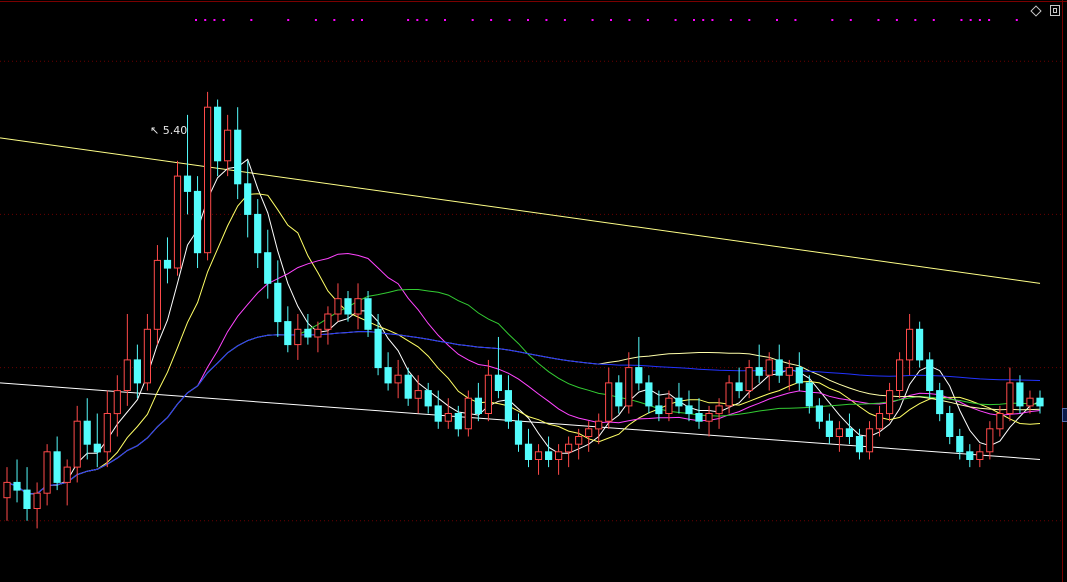  Describe the element at coordinates (175, 130) in the screenshot. I see `peak-price-value: 5.40` at that location.